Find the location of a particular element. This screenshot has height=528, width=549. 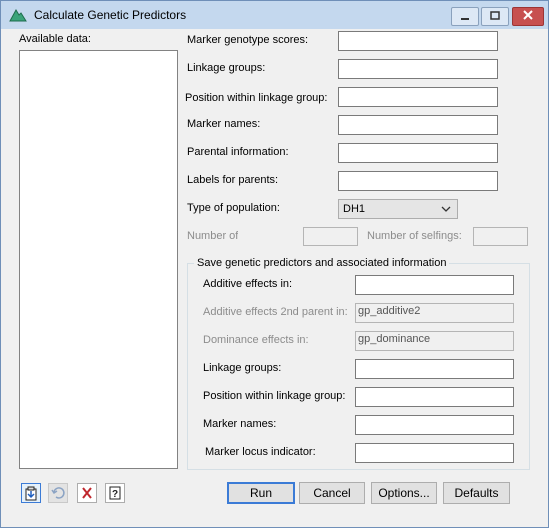

labels-for-parents-label: Labels for parents: is located at coordinates (233, 180).